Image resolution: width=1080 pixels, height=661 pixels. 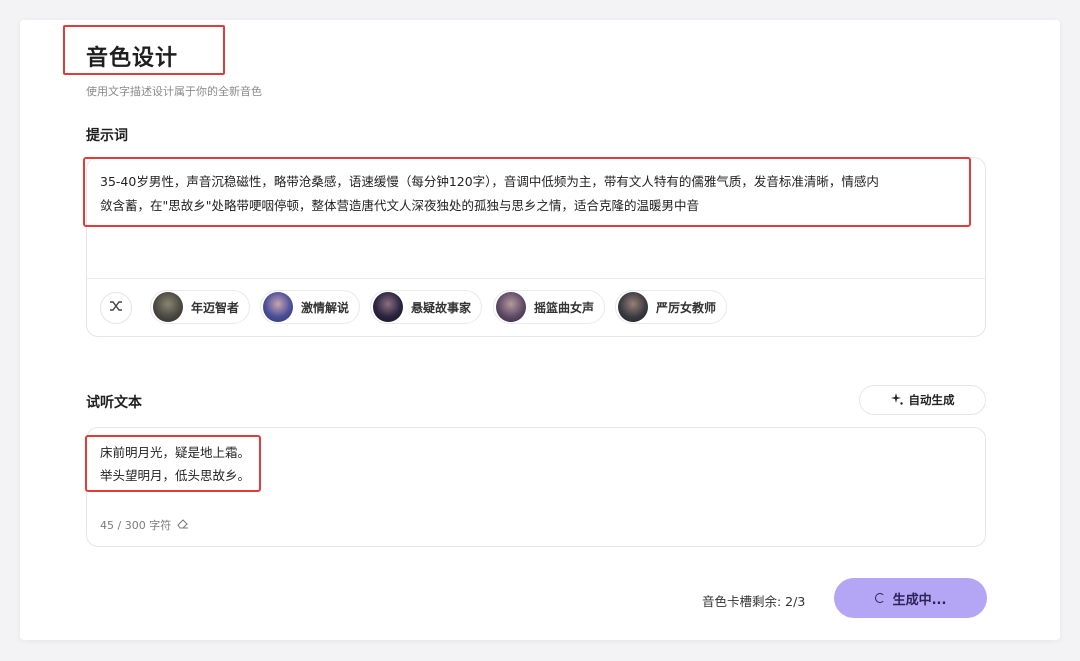 What do you see at coordinates (174, 91) in the screenshot?
I see `page-subtitle: 使用文字描述设计属于你的全新音色` at bounding box center [174, 91].